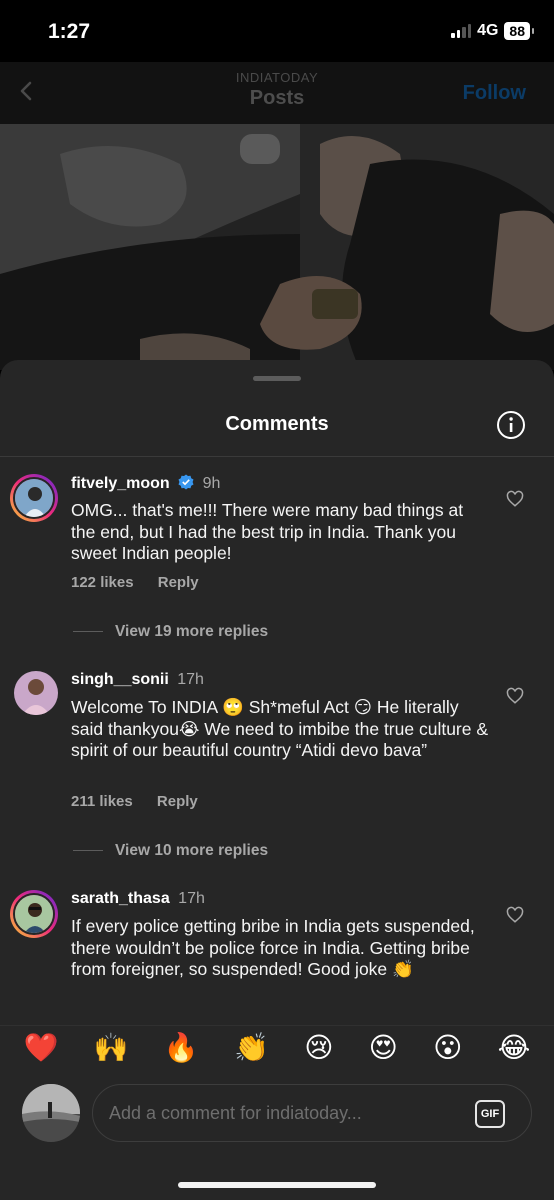 The image size is (554, 1200). Describe the element at coordinates (211, 483) in the screenshot. I see `comment-time: 9h` at that location.